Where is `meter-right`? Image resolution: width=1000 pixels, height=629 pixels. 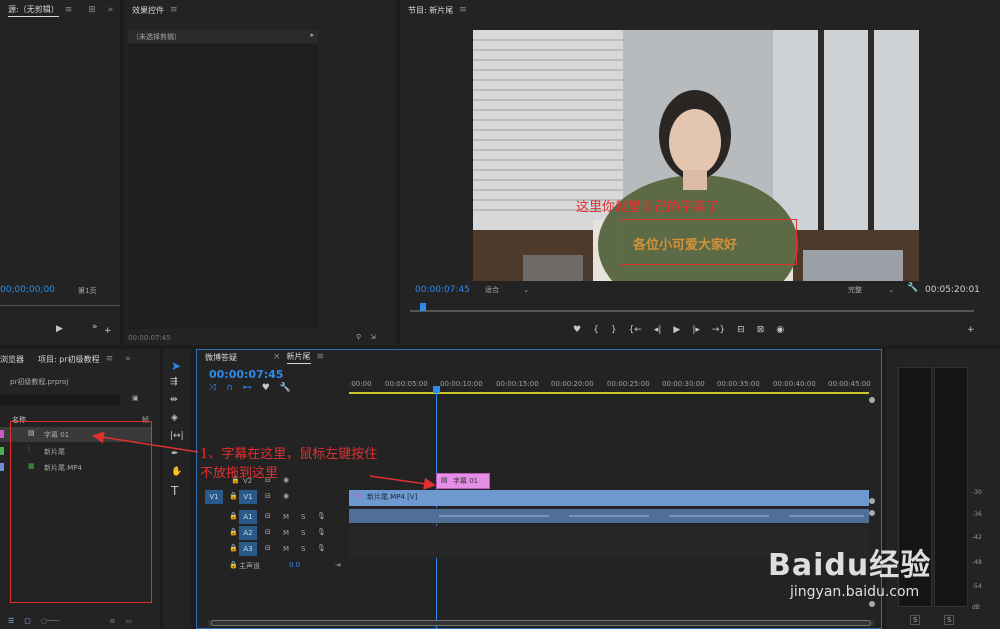
meter-right is located at coordinates (951, 487).